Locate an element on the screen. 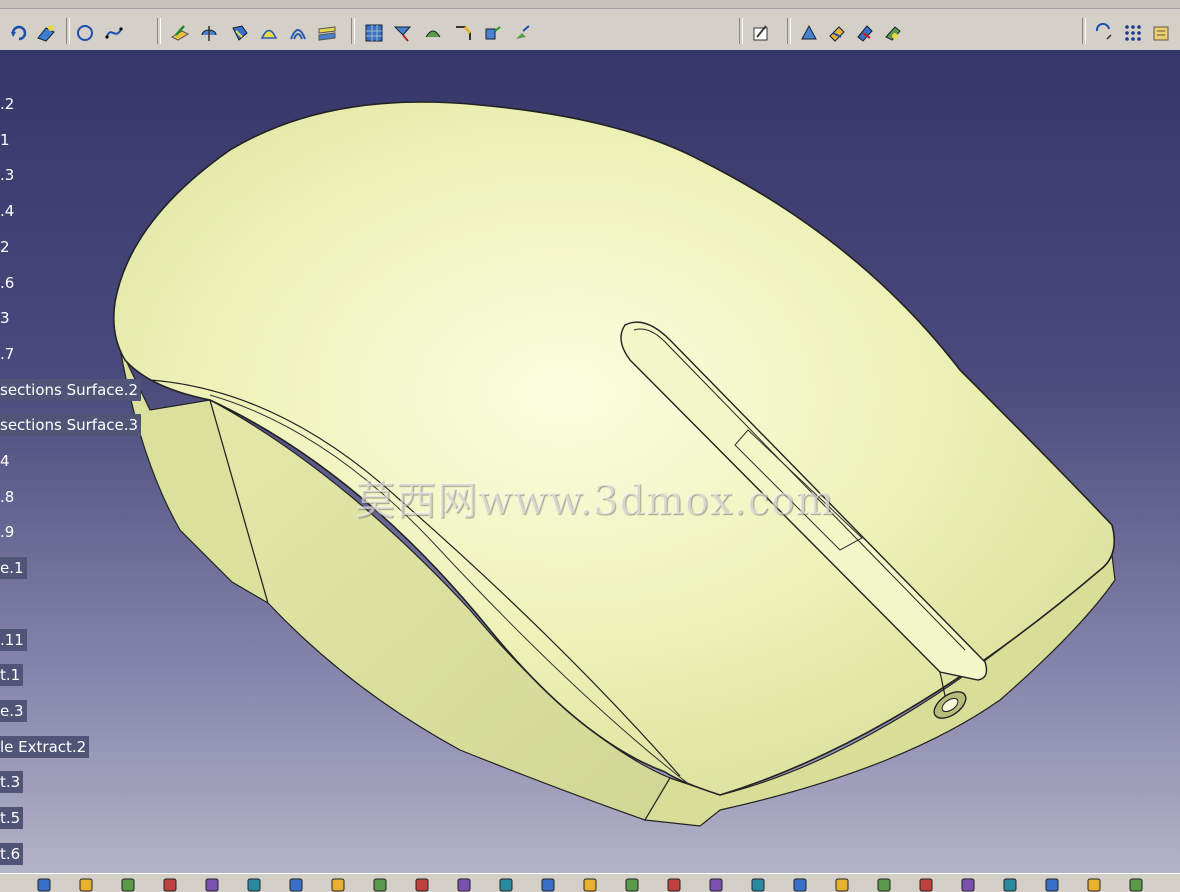 Image resolution: width=1180 pixels, height=892 pixels. hide-icon is located at coordinates (1094, 884).